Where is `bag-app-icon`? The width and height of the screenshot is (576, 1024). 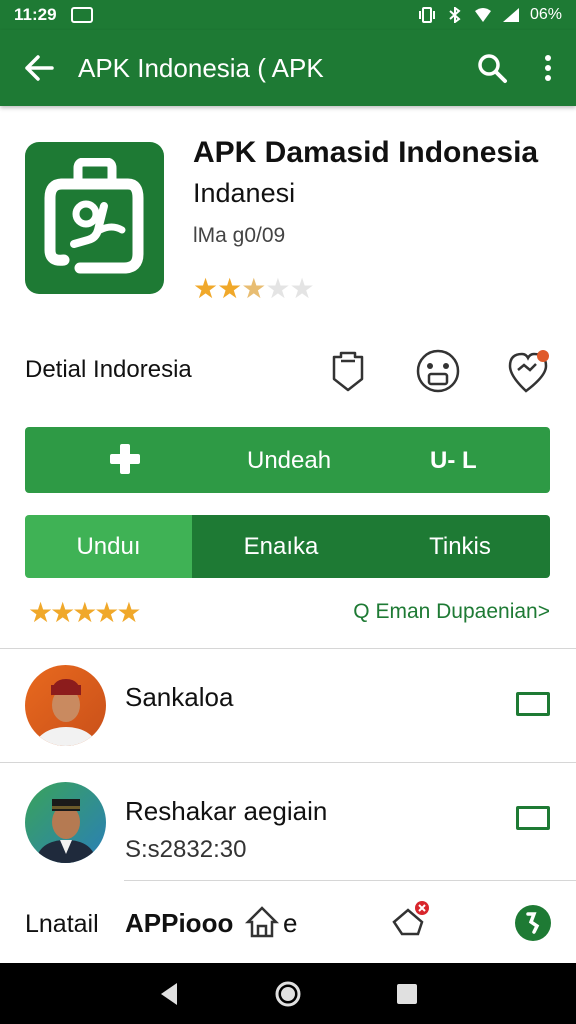 bag-app-icon is located at coordinates (93, 216).